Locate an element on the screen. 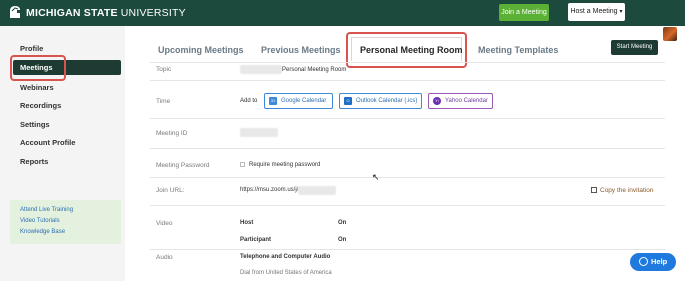 This screenshot has width=685, height=281. checkbox-icon is located at coordinates (242, 164).